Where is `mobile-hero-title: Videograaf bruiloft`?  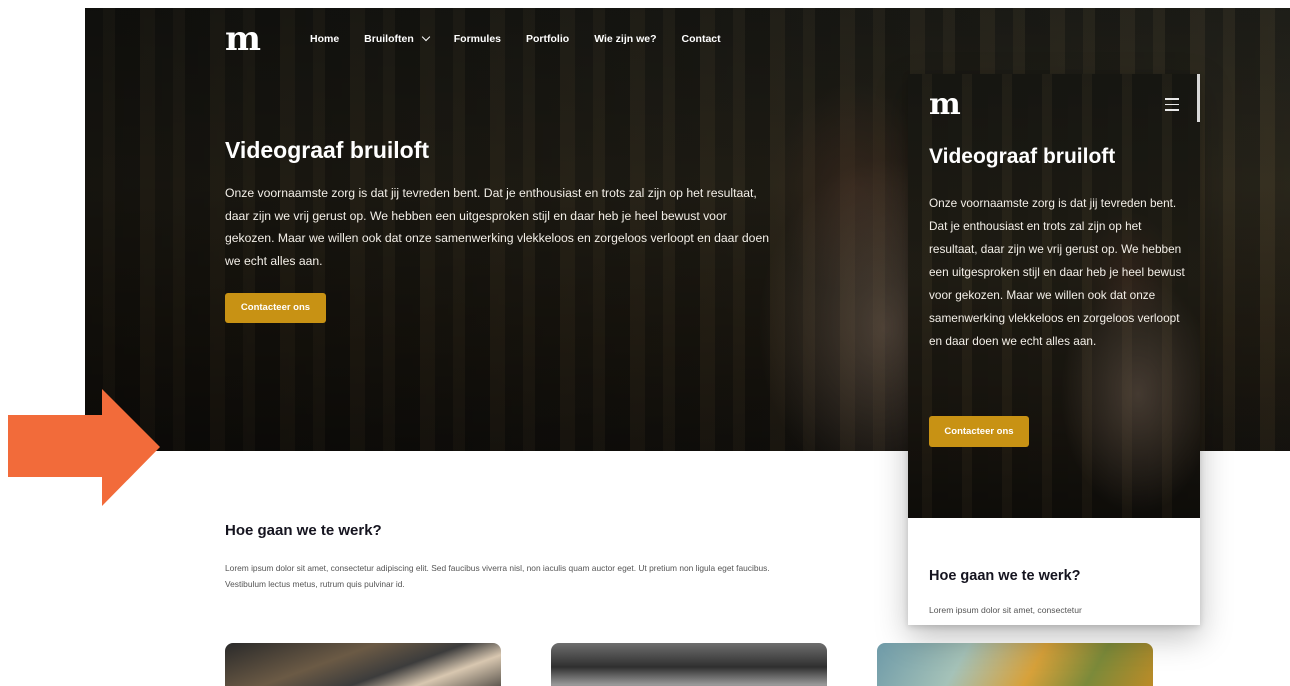 mobile-hero-title: Videograaf bruiloft is located at coordinates (1022, 156).